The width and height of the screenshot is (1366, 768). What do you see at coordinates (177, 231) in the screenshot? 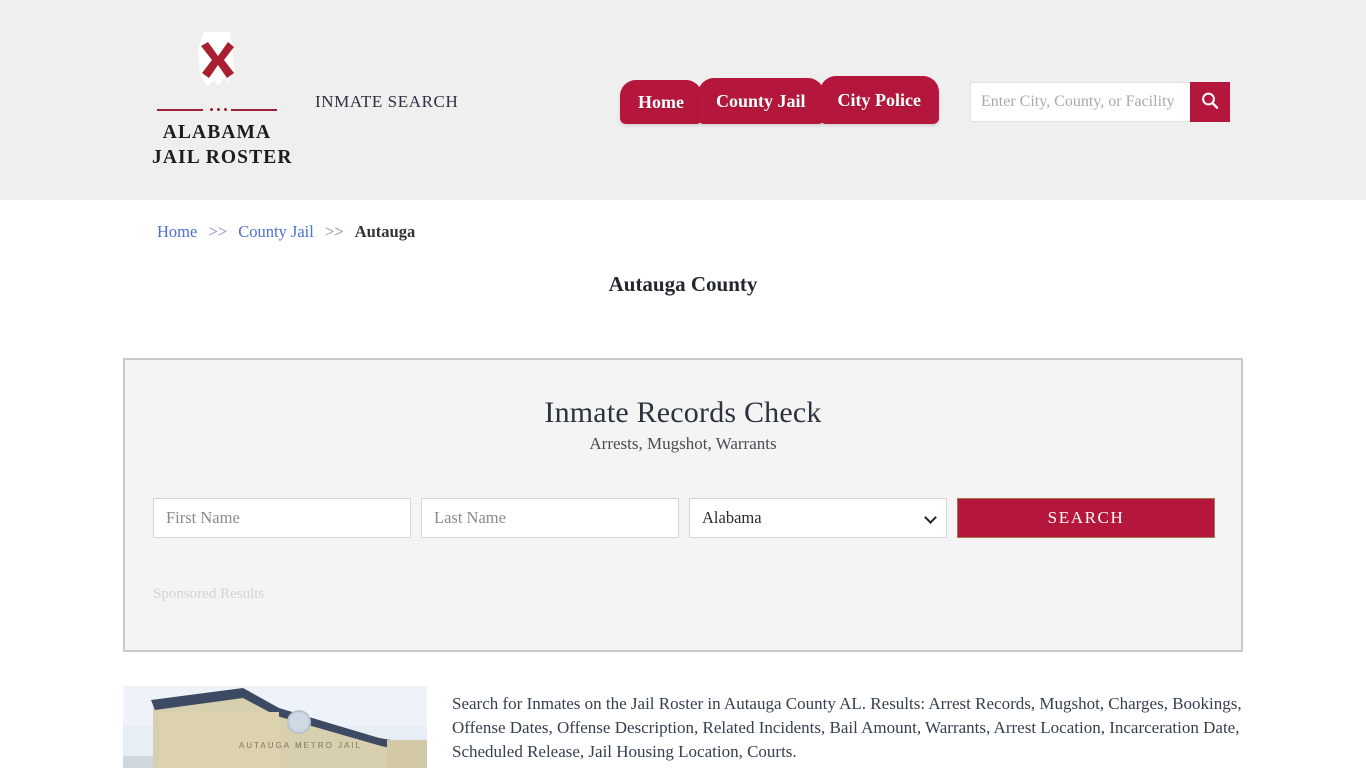
I see `breadcrumb-item-home: Home` at bounding box center [177, 231].